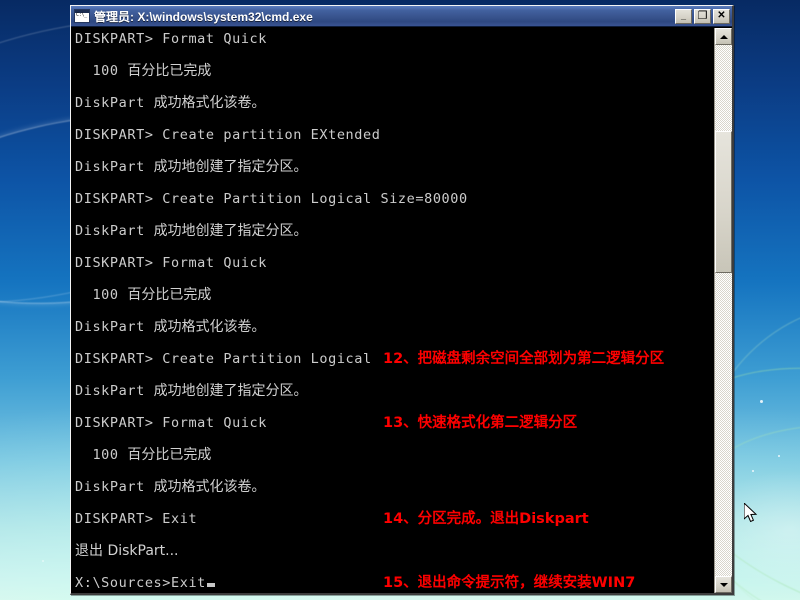 This screenshot has width=800, height=600. Describe the element at coordinates (486, 519) in the screenshot. I see `annotation-label: 14、分区完成。退出Diskpart` at that location.